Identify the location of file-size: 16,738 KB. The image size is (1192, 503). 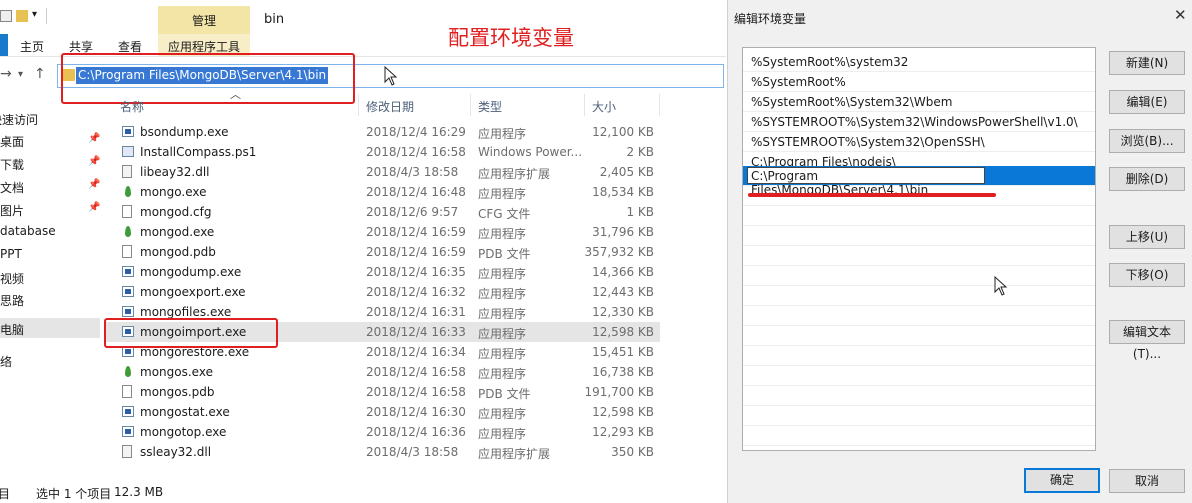
(623, 372).